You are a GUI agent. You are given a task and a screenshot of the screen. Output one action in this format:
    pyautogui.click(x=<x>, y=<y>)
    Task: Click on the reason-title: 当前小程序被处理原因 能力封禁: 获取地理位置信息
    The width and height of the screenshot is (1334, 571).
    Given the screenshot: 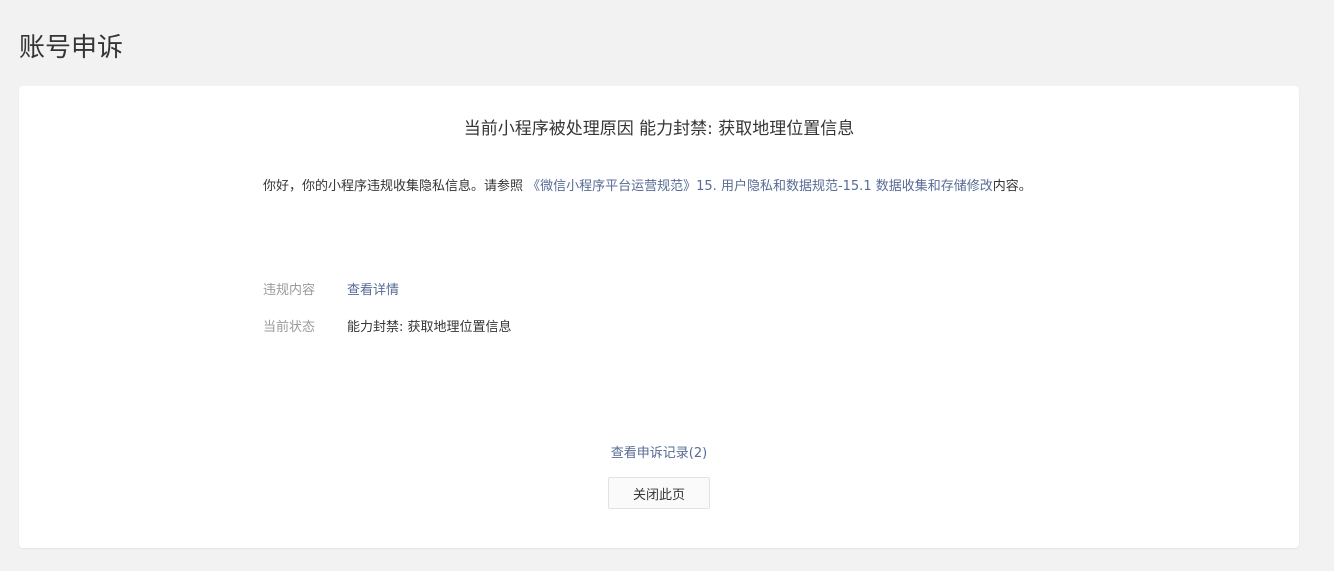 What is the action you would take?
    pyautogui.click(x=659, y=129)
    